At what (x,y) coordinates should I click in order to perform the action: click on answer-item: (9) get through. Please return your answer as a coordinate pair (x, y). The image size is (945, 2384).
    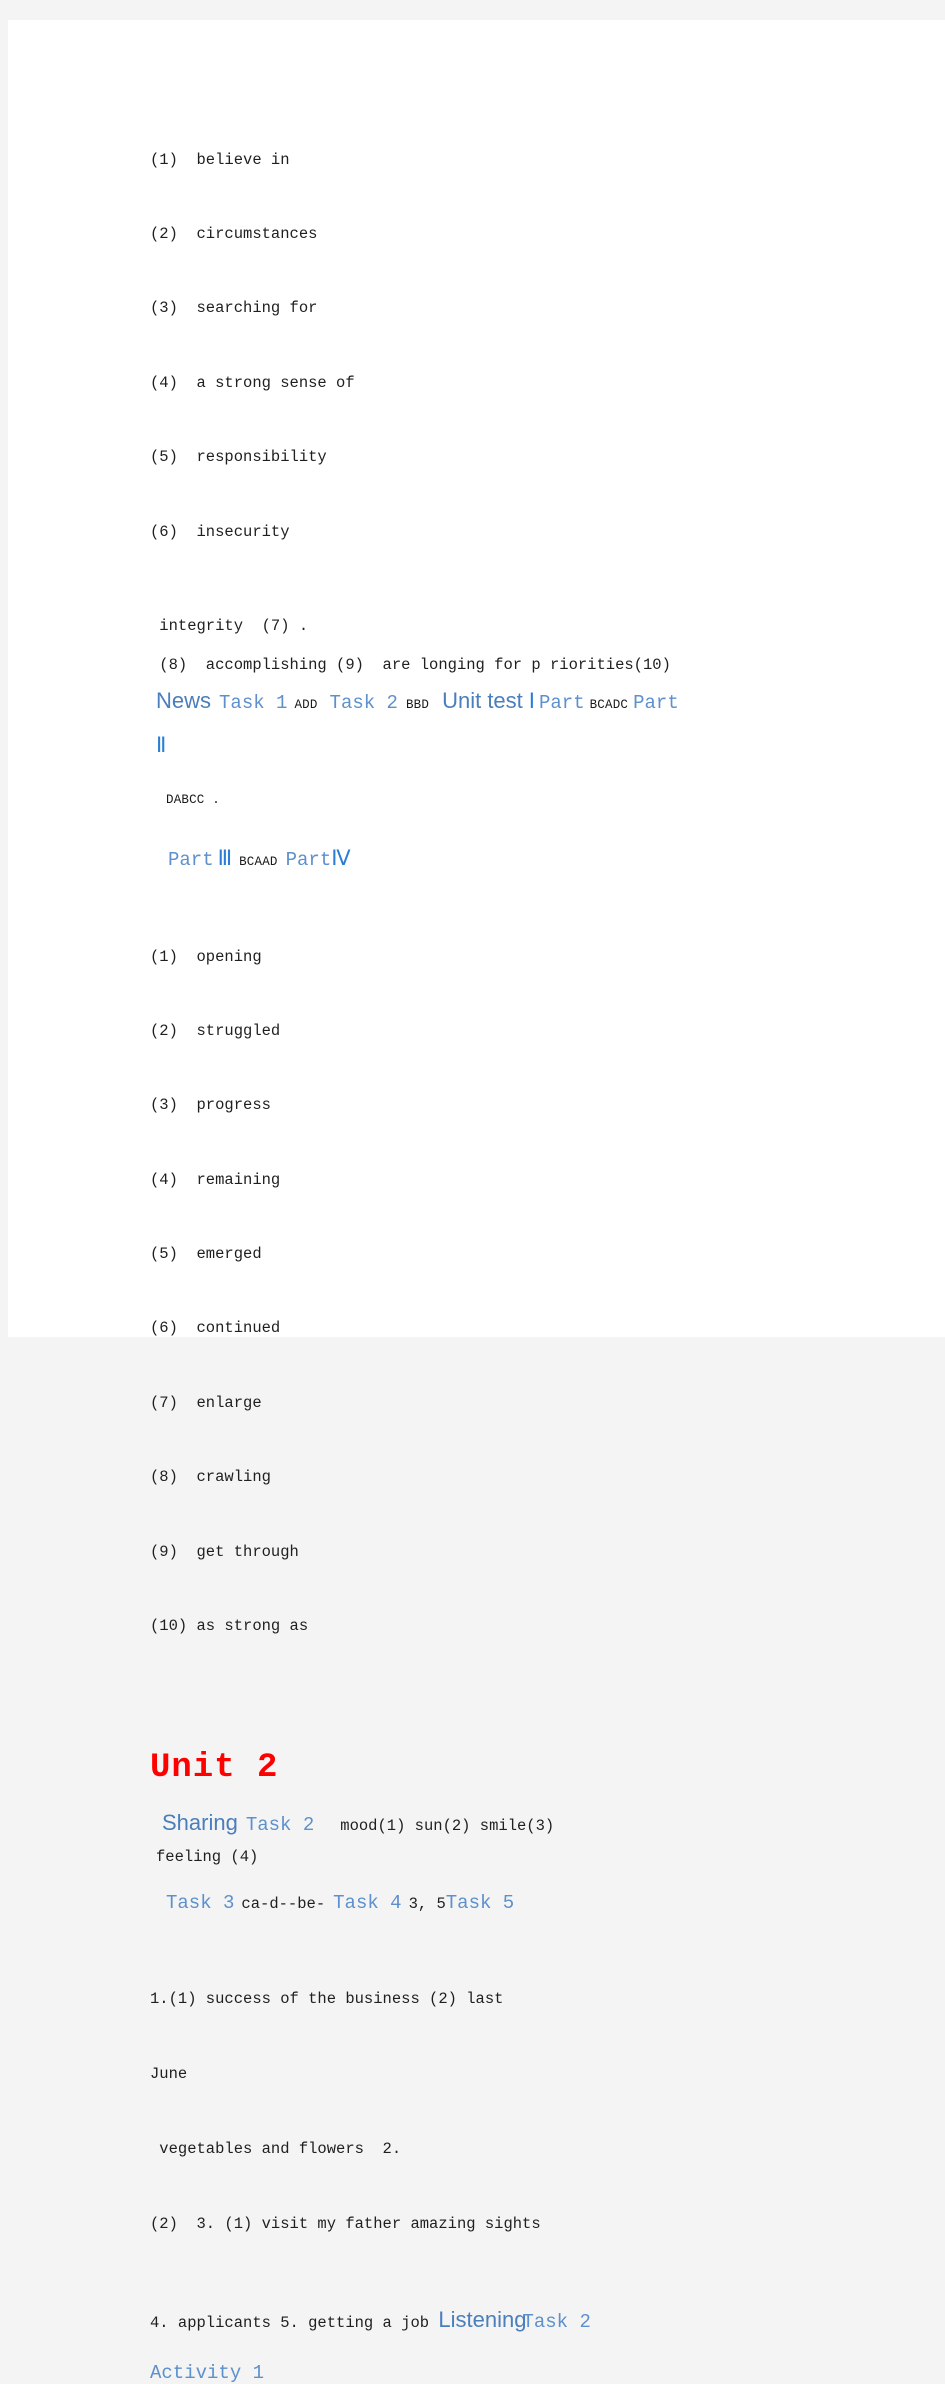
    Looking at the image, I should click on (224, 1551).